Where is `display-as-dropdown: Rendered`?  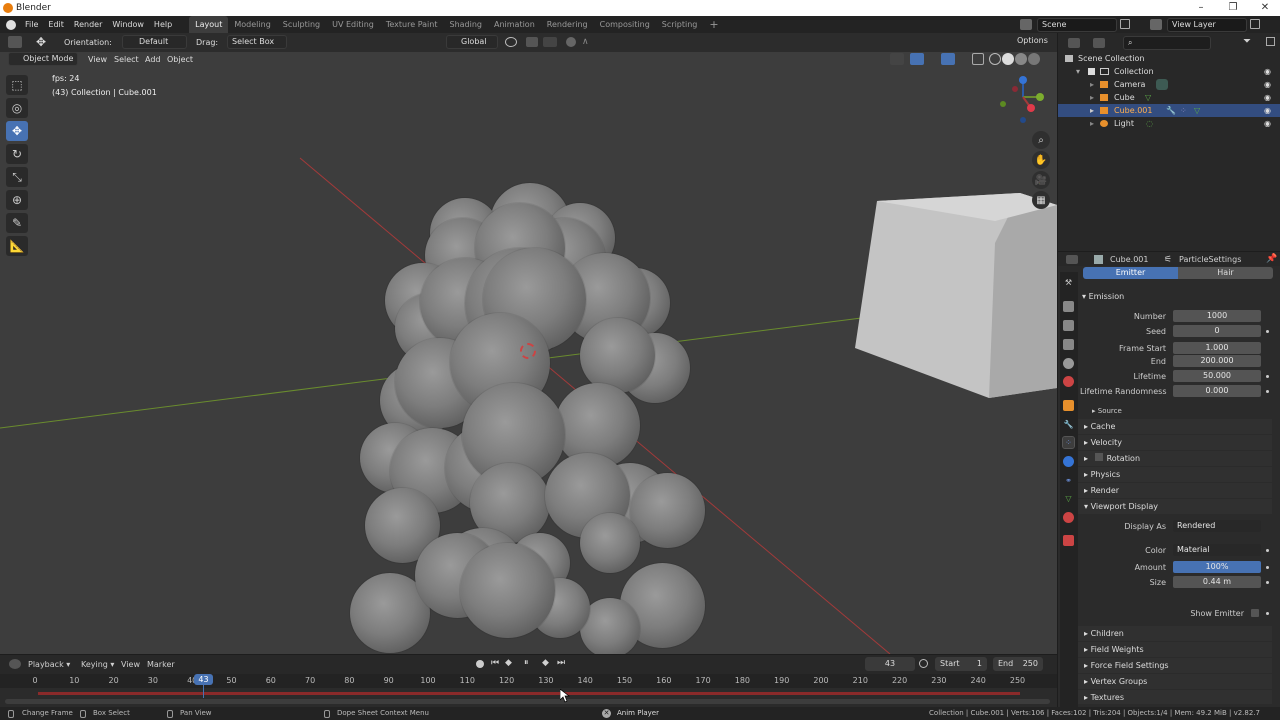
display-as-dropdown: Rendered is located at coordinates (1217, 526).